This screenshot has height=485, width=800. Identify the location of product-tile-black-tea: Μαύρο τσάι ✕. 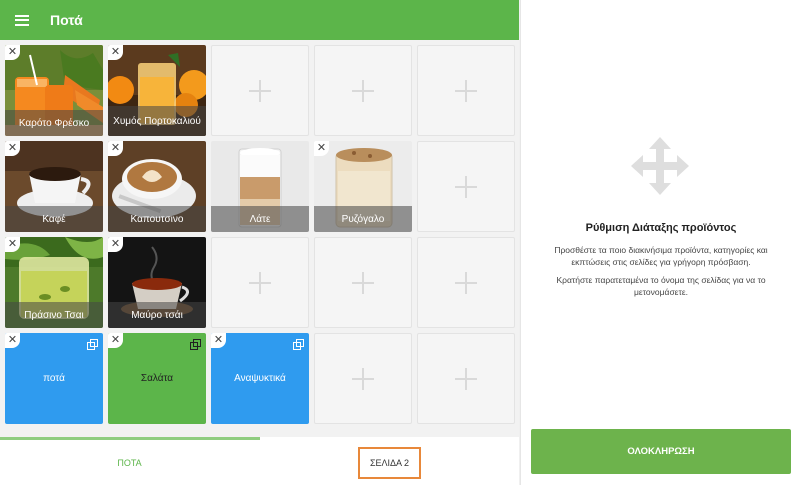
(157, 282).